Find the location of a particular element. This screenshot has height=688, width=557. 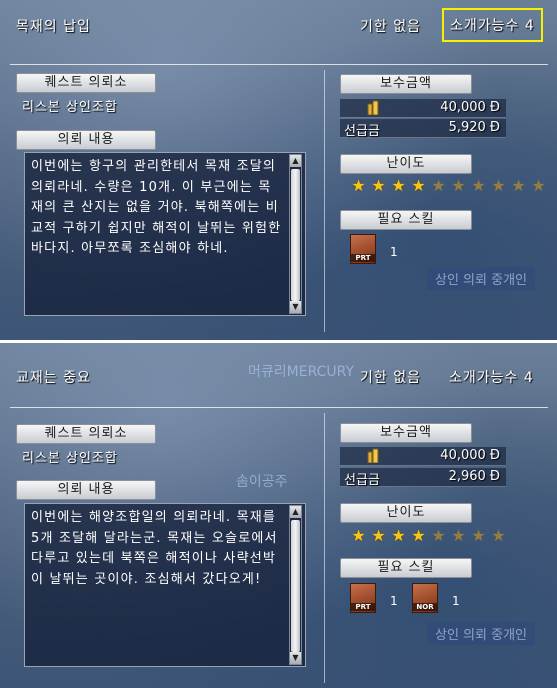

difficulty-stars: ★ ★ ★ ★ ★ ★ ★ ★ ★ ★ is located at coordinates (448, 185).